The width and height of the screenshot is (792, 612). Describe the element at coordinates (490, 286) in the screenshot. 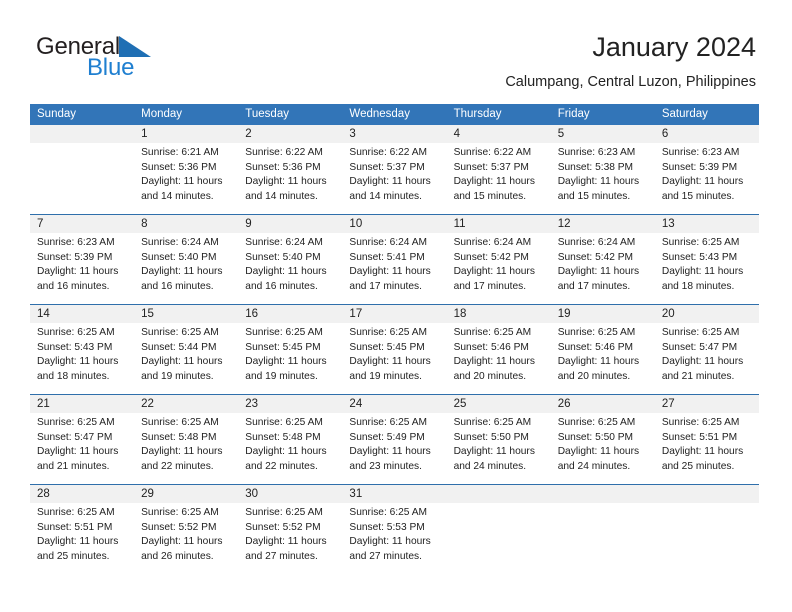

I see `day-daylight-2-text: and 17 minutes.` at that location.